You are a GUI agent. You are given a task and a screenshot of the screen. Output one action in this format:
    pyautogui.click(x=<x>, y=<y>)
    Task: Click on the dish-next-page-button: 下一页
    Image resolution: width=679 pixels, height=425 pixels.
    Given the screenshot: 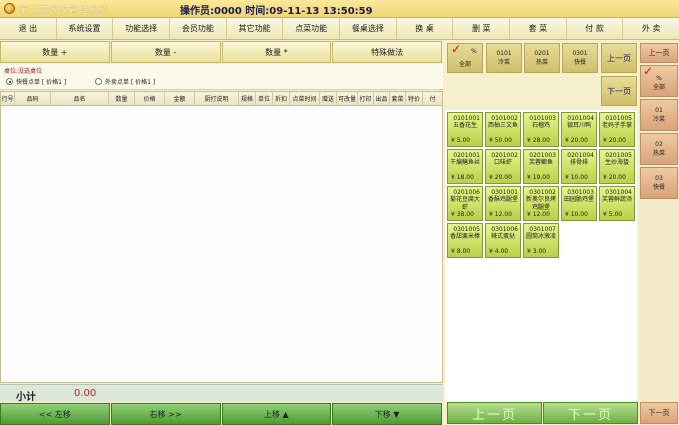 What is the action you would take?
    pyautogui.click(x=590, y=413)
    